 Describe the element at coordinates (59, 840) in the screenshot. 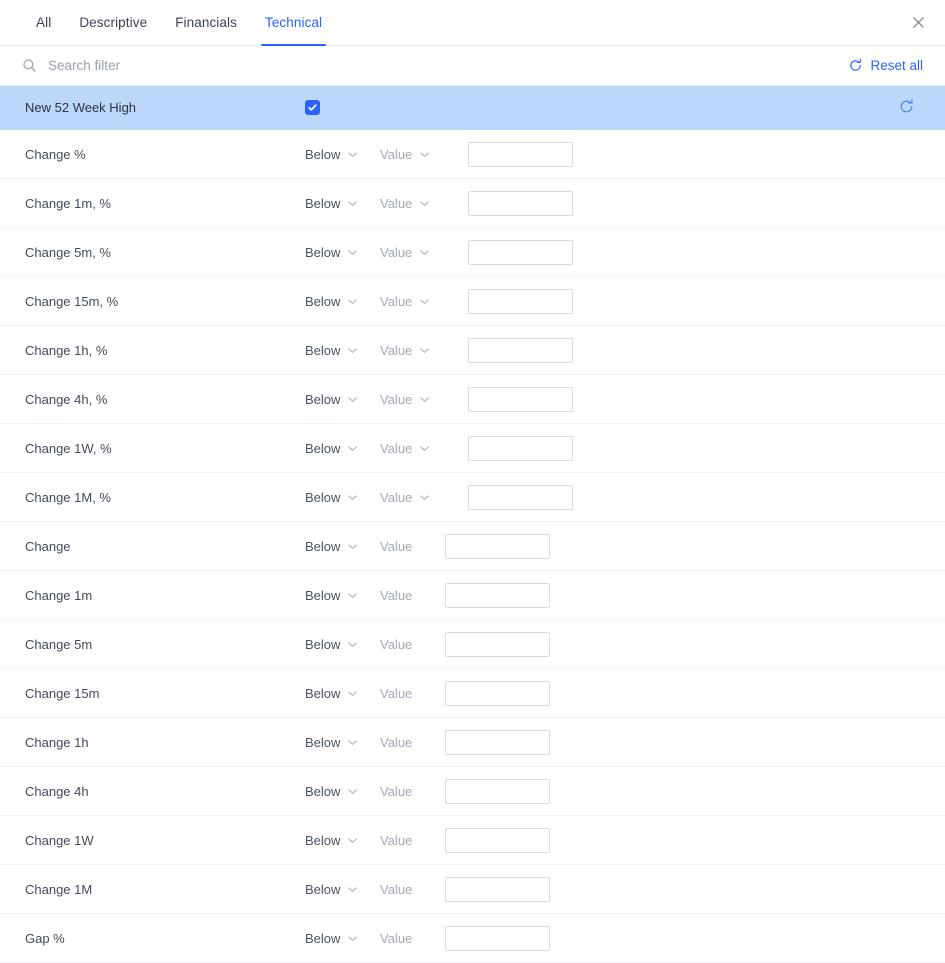

I see `filter-row-label: Change 1W` at that location.